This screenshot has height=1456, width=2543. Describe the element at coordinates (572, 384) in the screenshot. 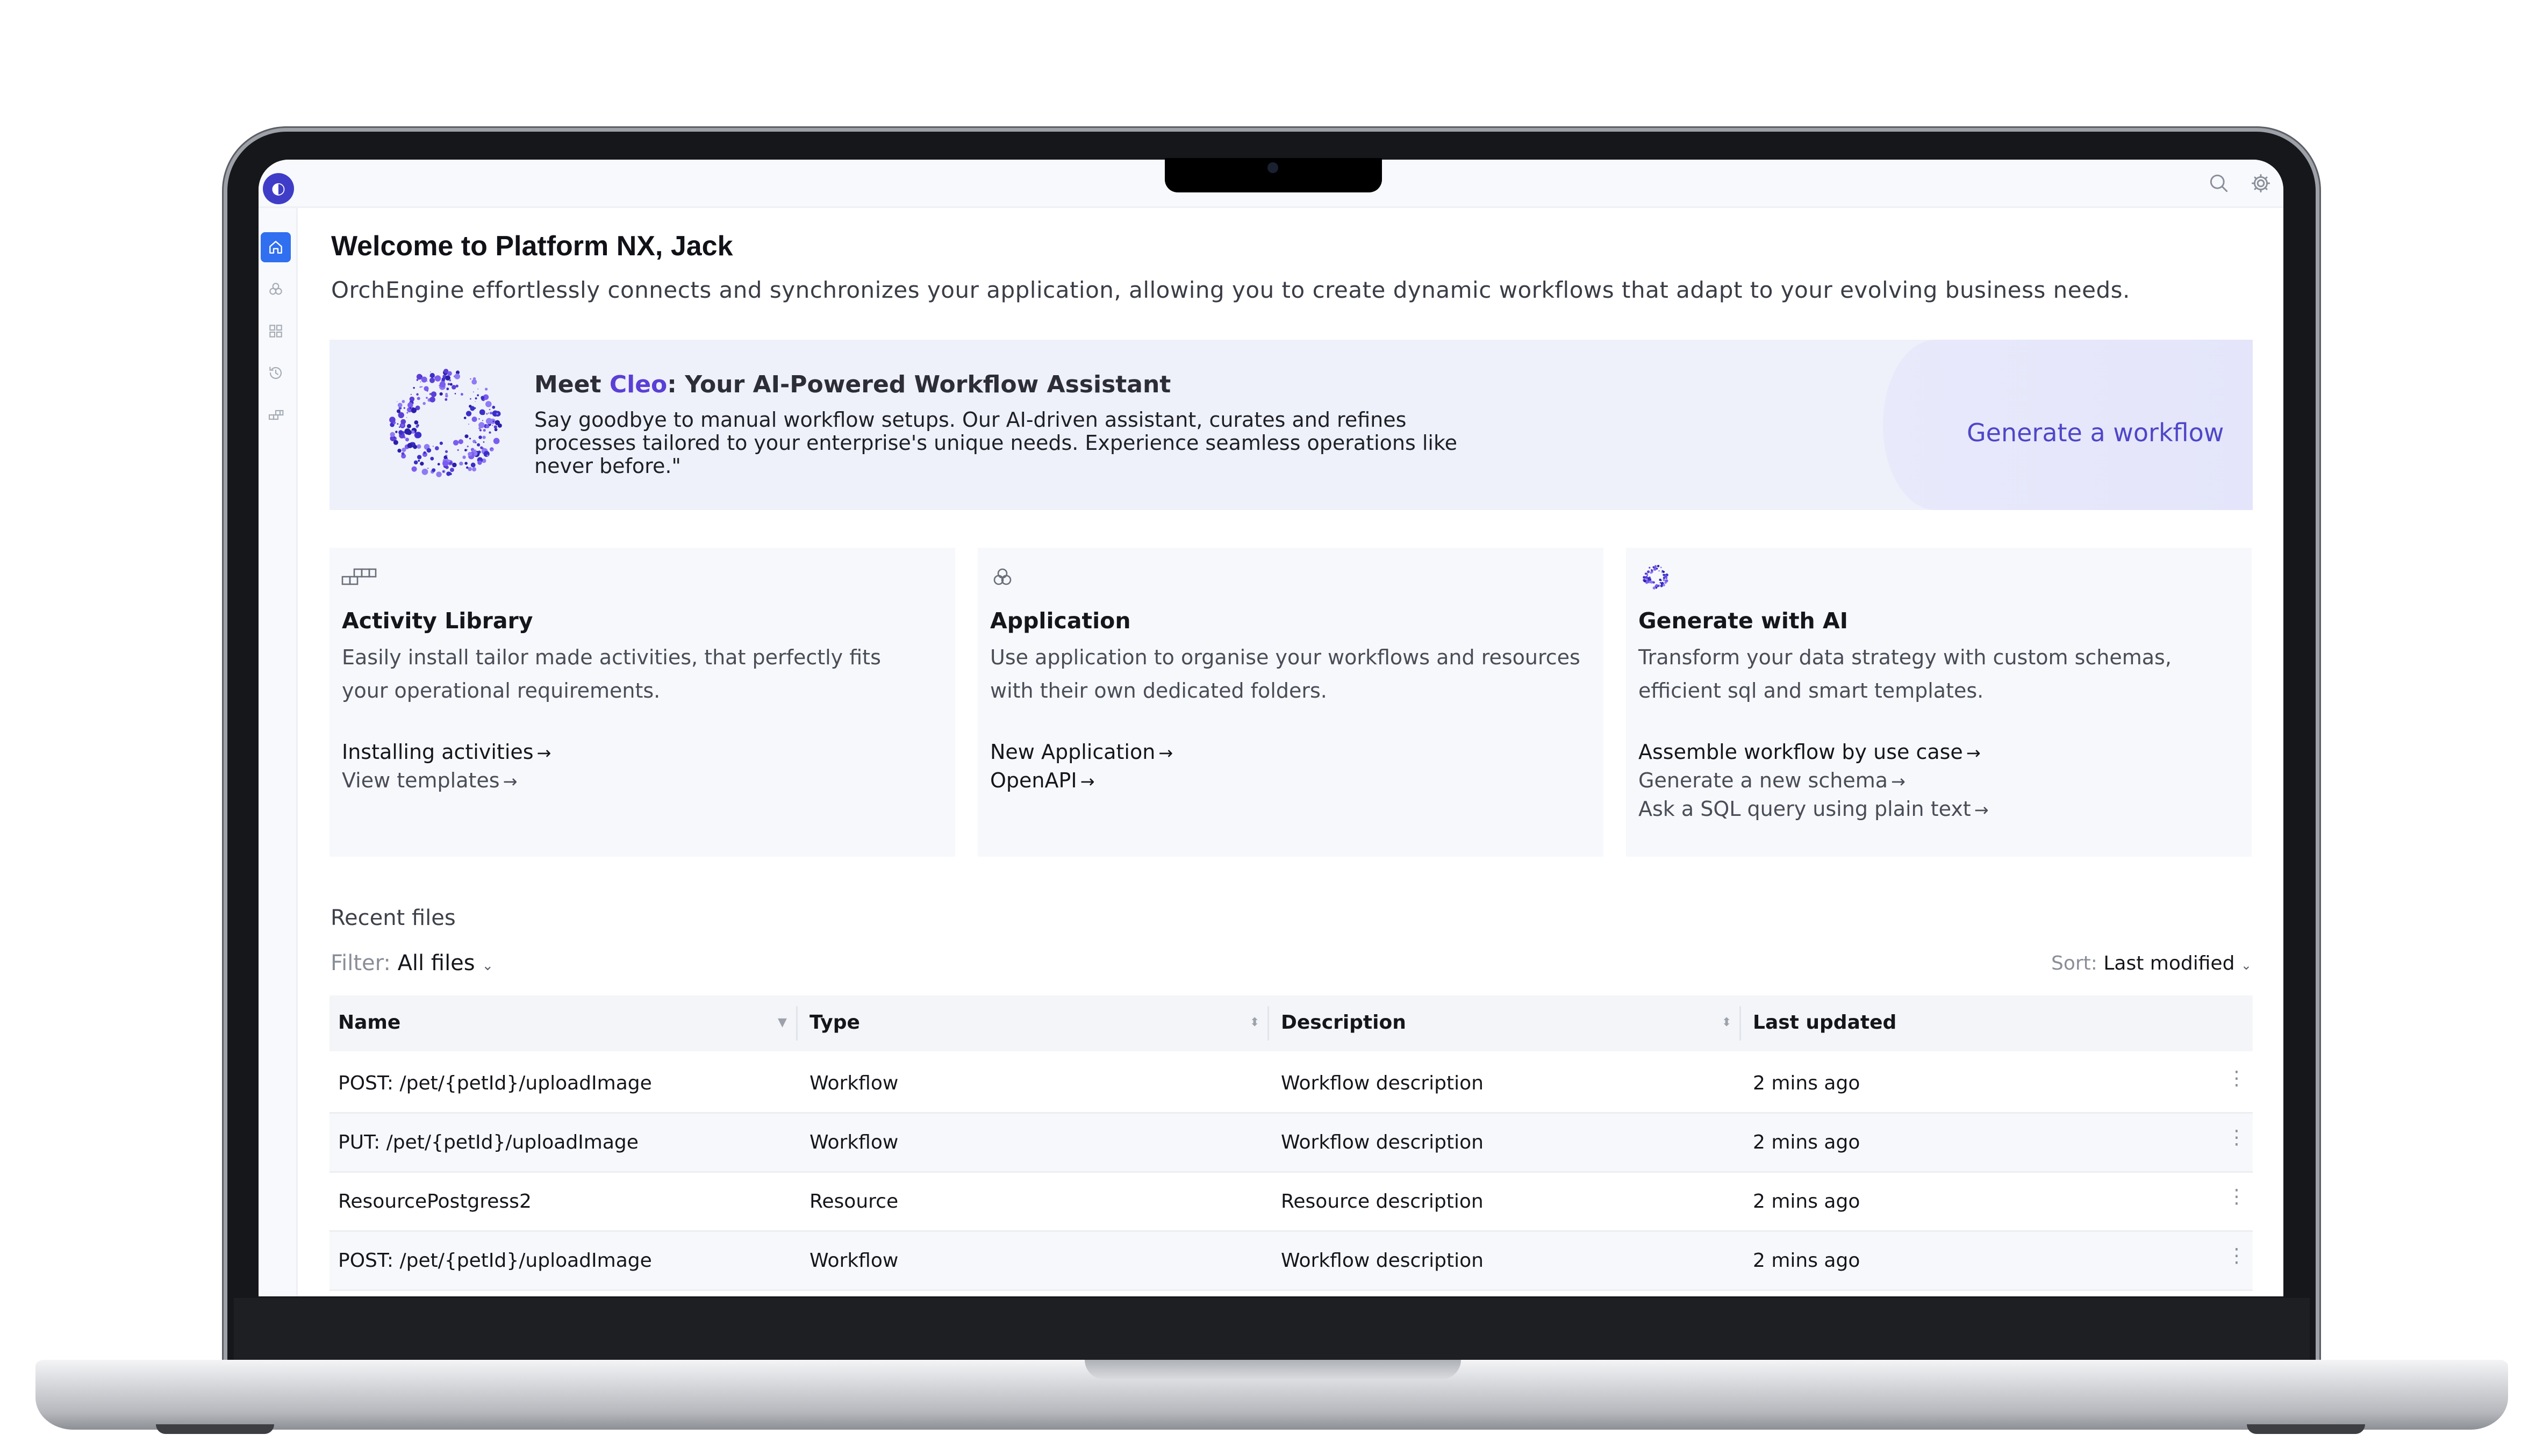

I see `banner-title-prefix: Meet` at that location.